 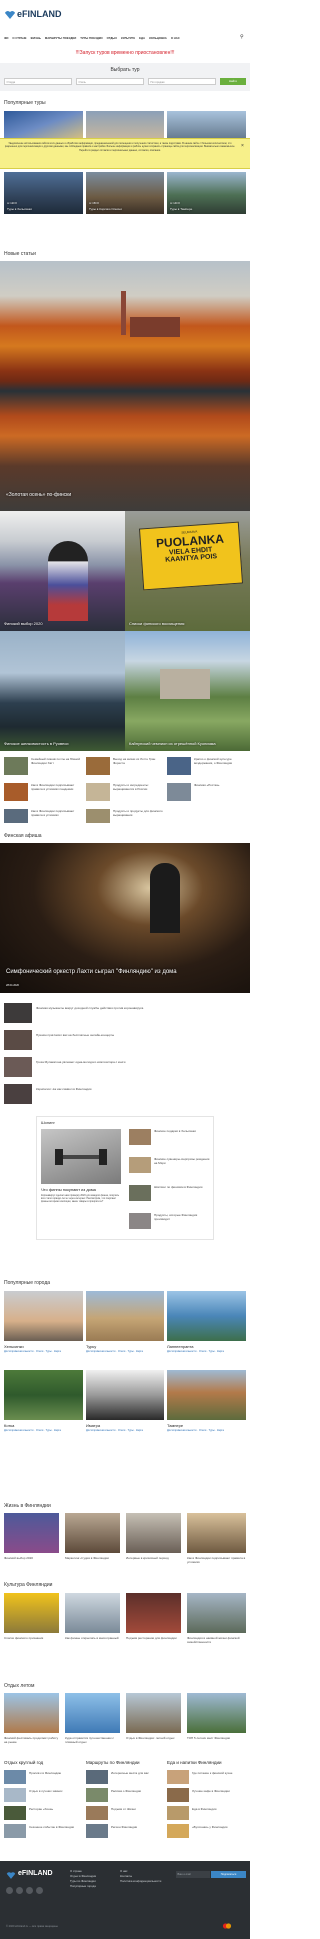 I want to click on nav-item: ОТДЫХ, so click(x=112, y=38).